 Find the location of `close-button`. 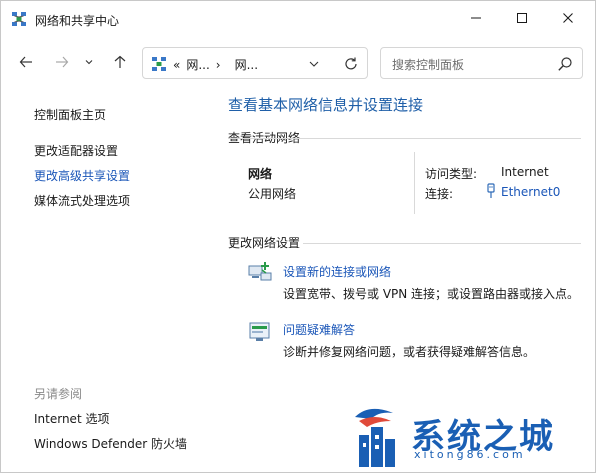

close-button is located at coordinates (568, 18).